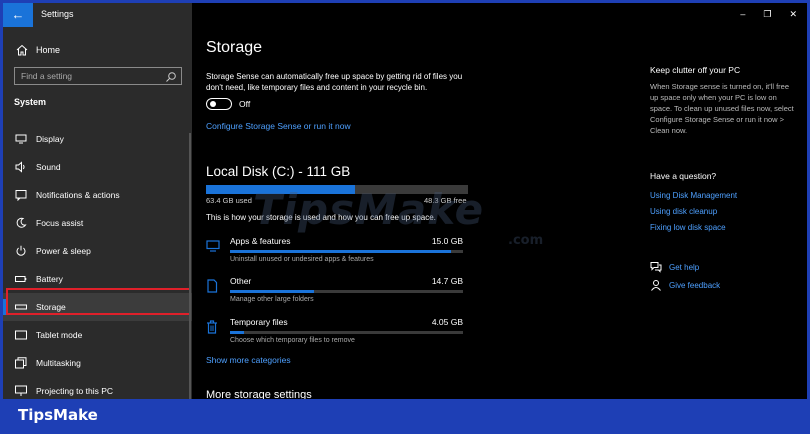 The height and width of the screenshot is (434, 810). I want to click on category-description: Manage other large folders, so click(272, 299).